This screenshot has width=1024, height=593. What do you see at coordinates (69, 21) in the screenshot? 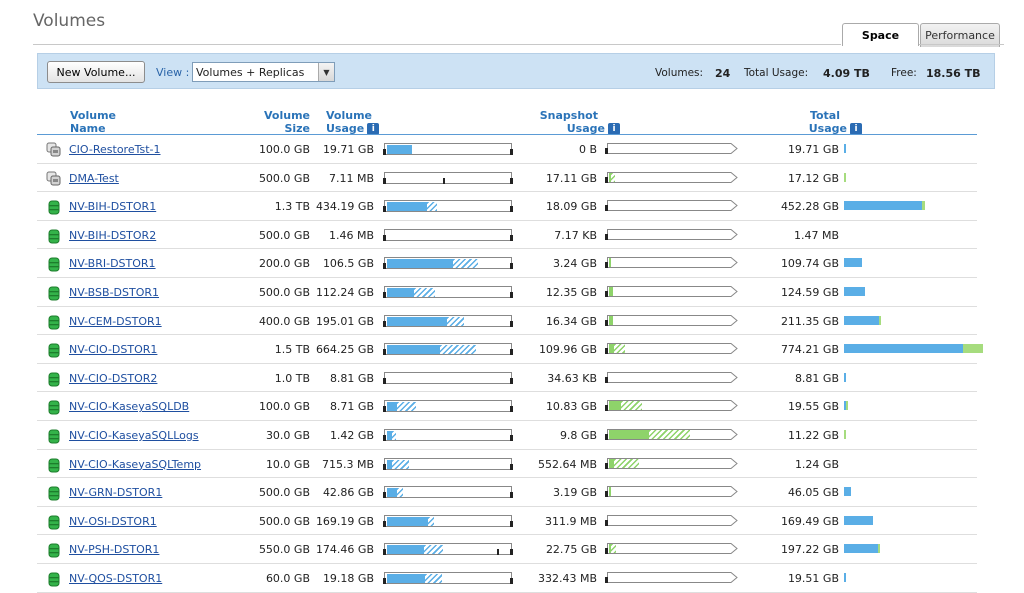
I see `page-title: Volumes` at bounding box center [69, 21].